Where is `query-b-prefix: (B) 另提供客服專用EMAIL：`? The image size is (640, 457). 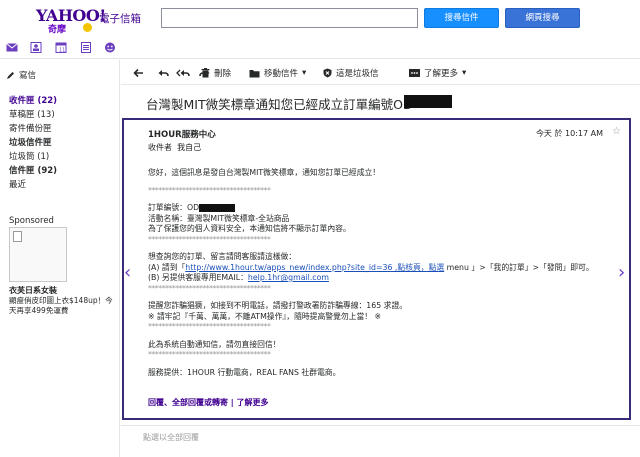
query-b-prefix: (B) 另提供客服專用EMAIL： is located at coordinates (198, 277).